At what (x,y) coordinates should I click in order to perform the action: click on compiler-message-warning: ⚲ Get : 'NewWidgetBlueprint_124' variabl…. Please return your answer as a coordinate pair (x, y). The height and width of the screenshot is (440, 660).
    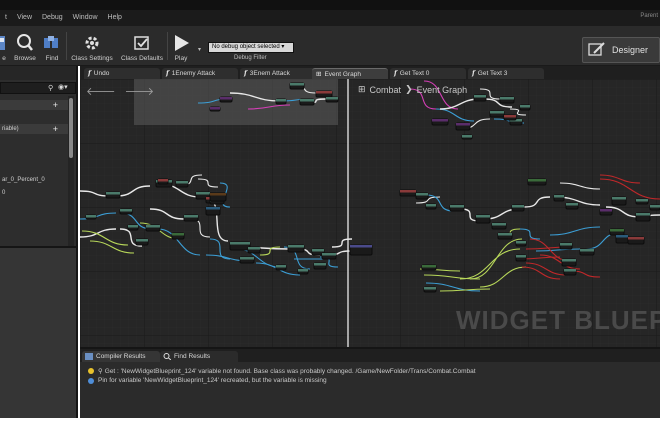
    Looking at the image, I should click on (282, 371).